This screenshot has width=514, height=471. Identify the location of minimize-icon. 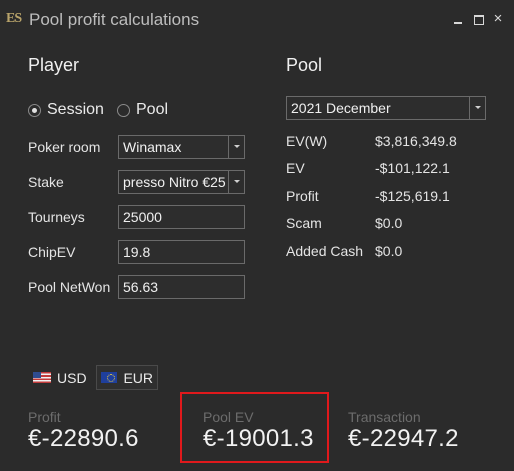
(458, 19).